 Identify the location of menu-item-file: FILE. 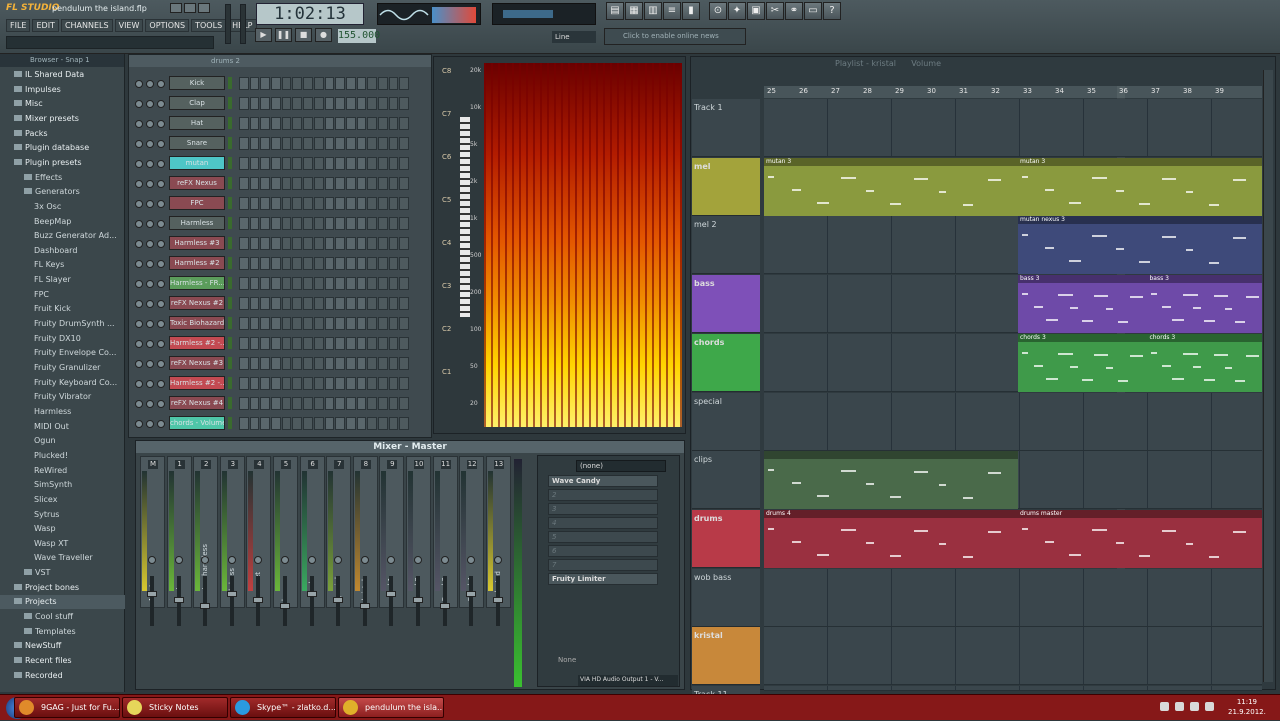
(18, 25).